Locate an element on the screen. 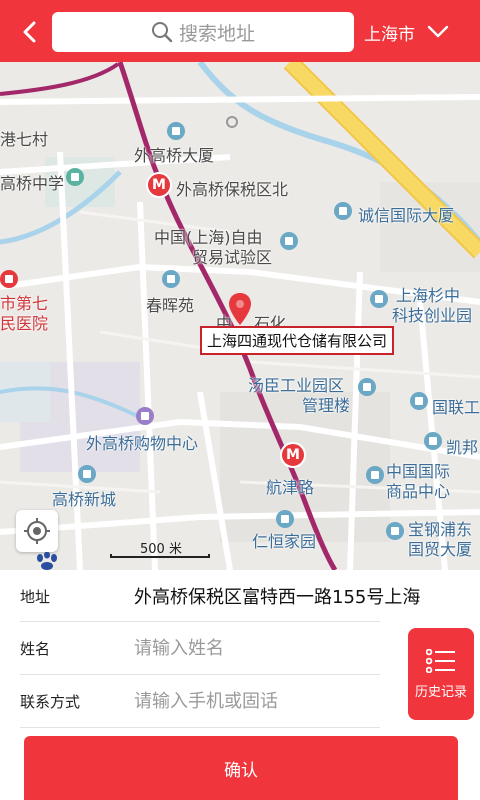 This screenshot has height=800, width=480. name-row: 姓名 is located at coordinates (190, 648).